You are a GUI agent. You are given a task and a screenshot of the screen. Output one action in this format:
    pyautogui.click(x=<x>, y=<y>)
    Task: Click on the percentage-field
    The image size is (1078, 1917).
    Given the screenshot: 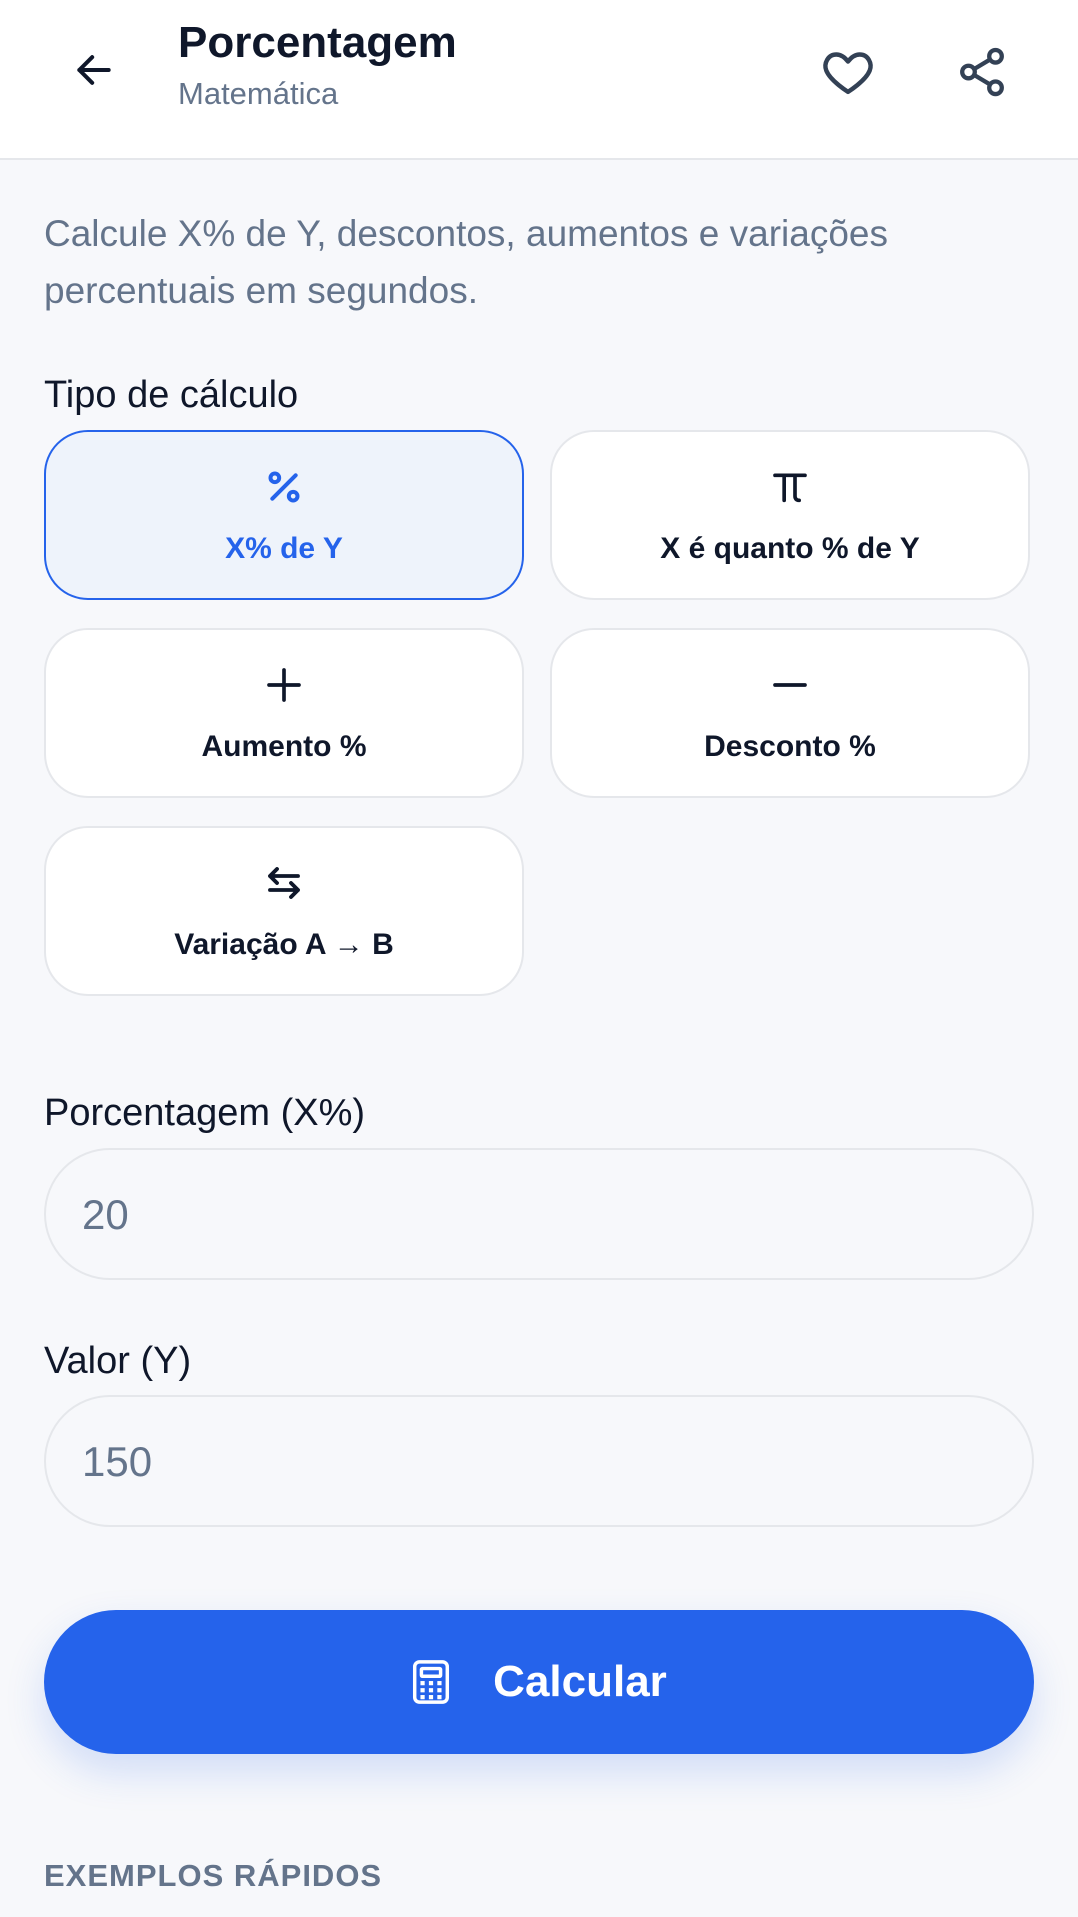 What is the action you would take?
    pyautogui.click(x=539, y=1214)
    